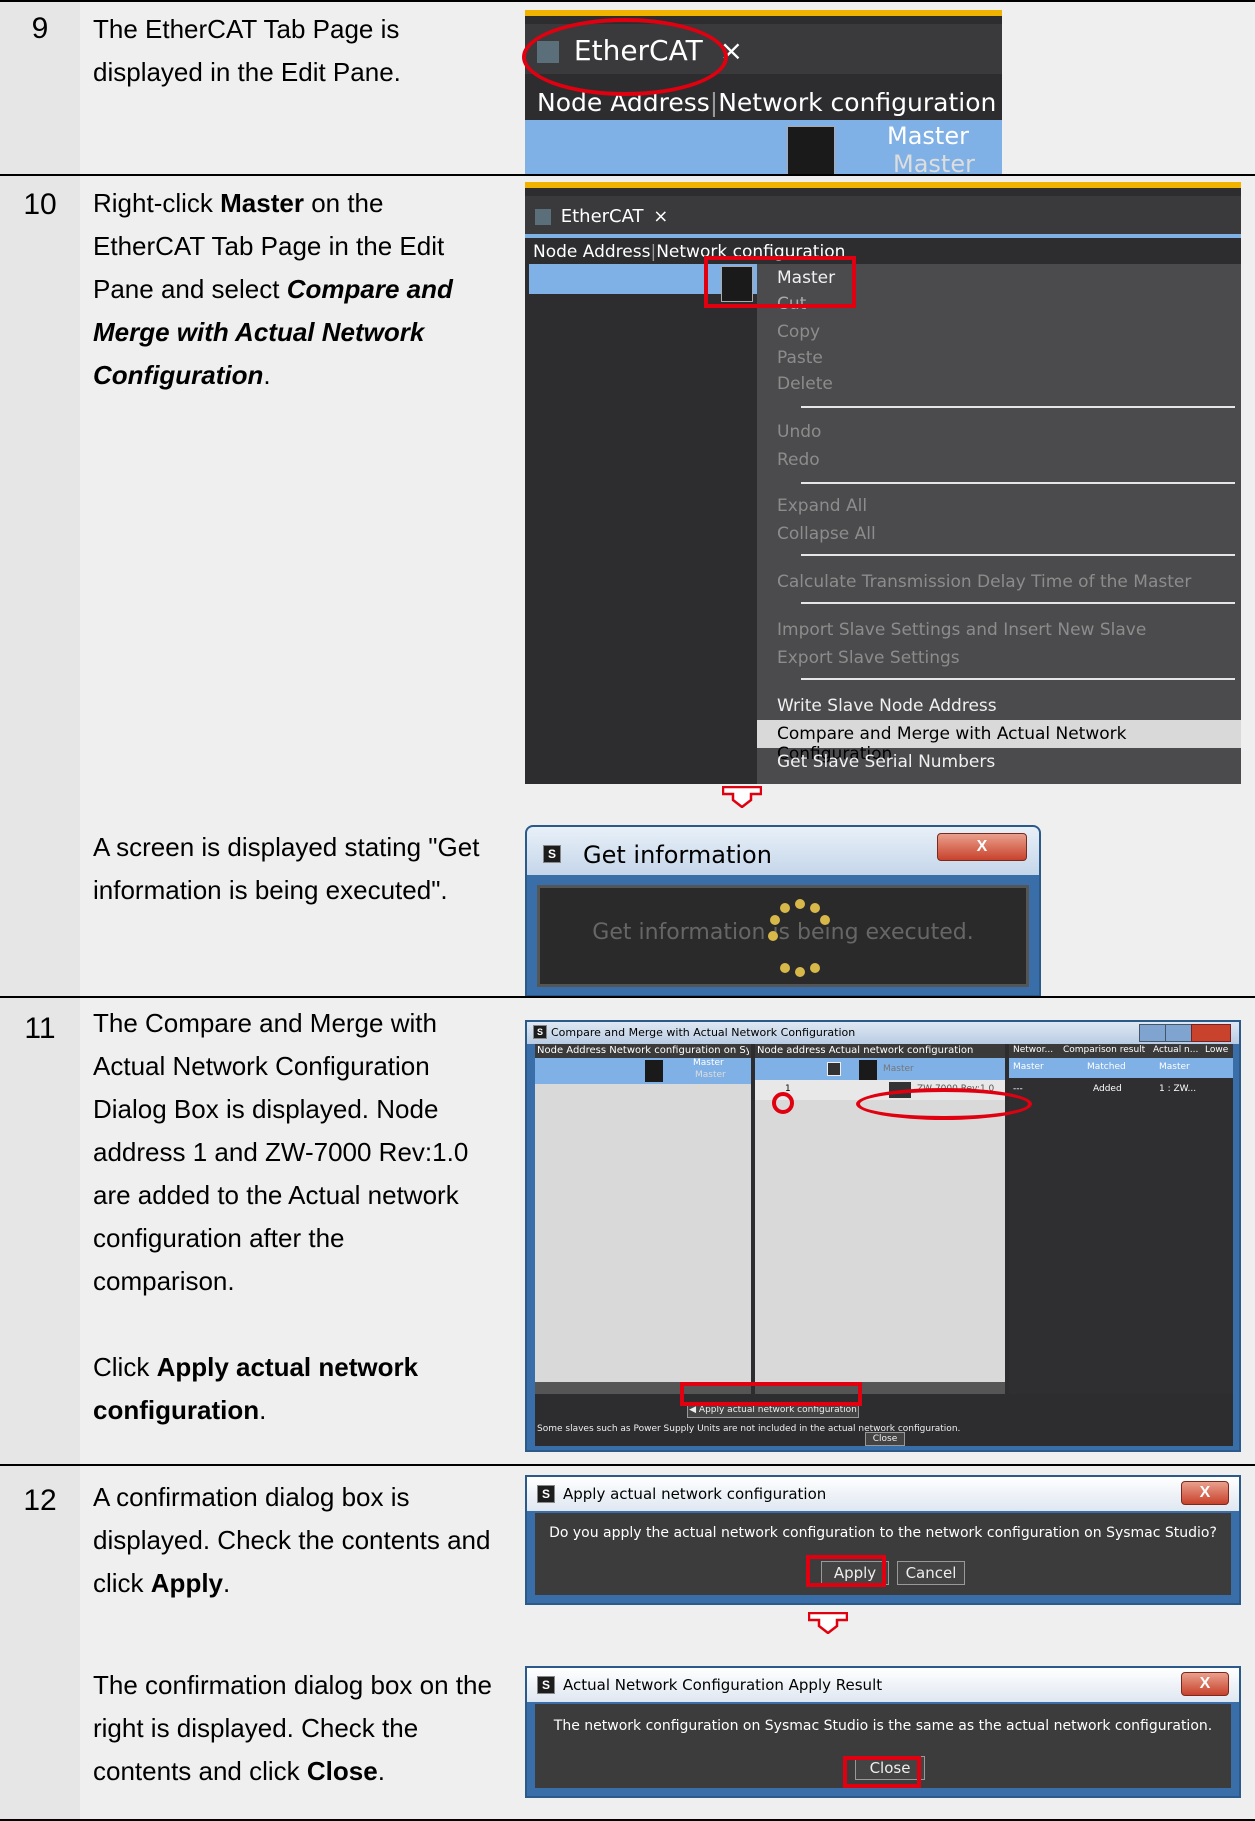  What do you see at coordinates (1153, 1033) in the screenshot?
I see `minimize-icon` at bounding box center [1153, 1033].